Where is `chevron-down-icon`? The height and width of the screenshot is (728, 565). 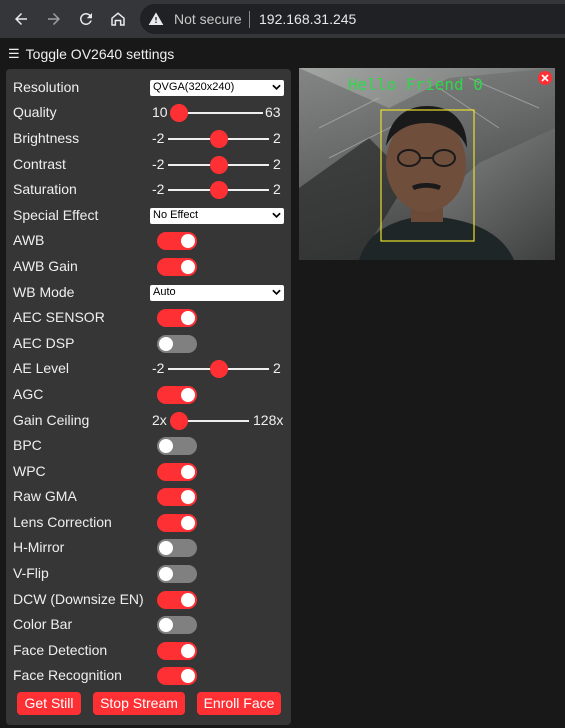 chevron-down-icon is located at coordinates (276, 292).